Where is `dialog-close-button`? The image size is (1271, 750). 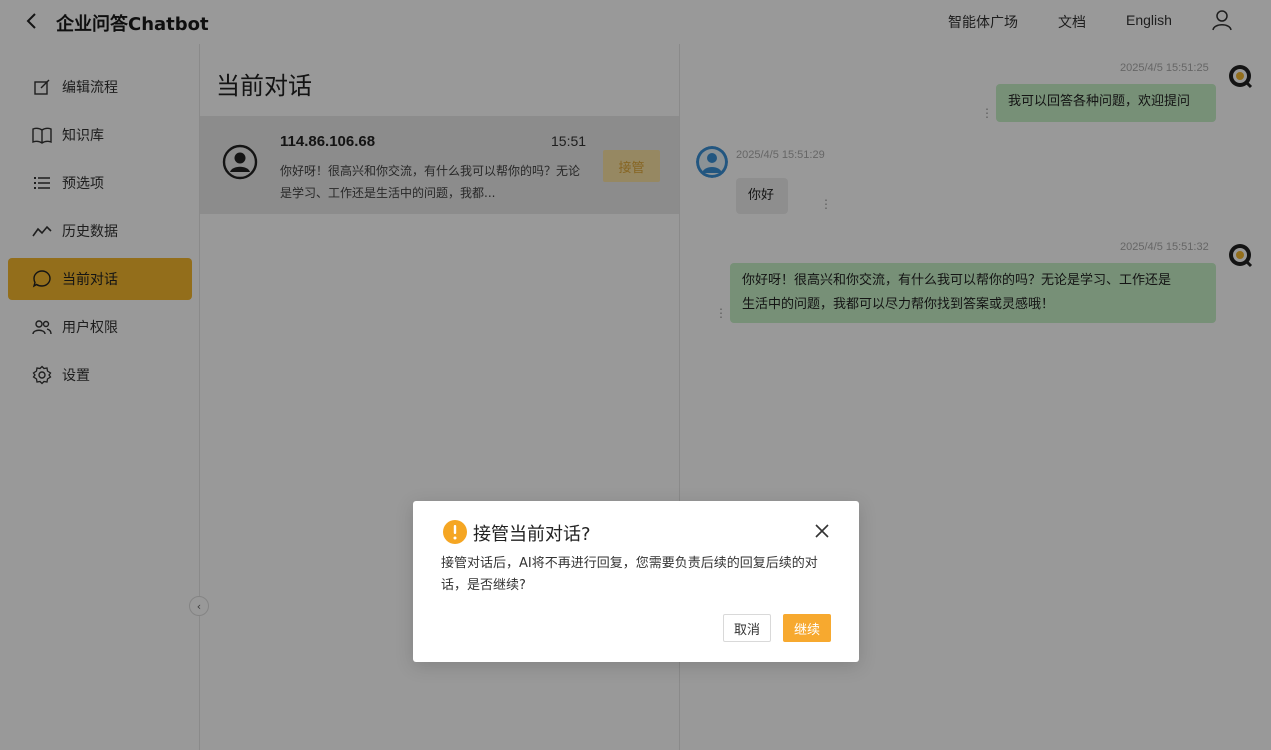
dialog-close-button is located at coordinates (822, 531).